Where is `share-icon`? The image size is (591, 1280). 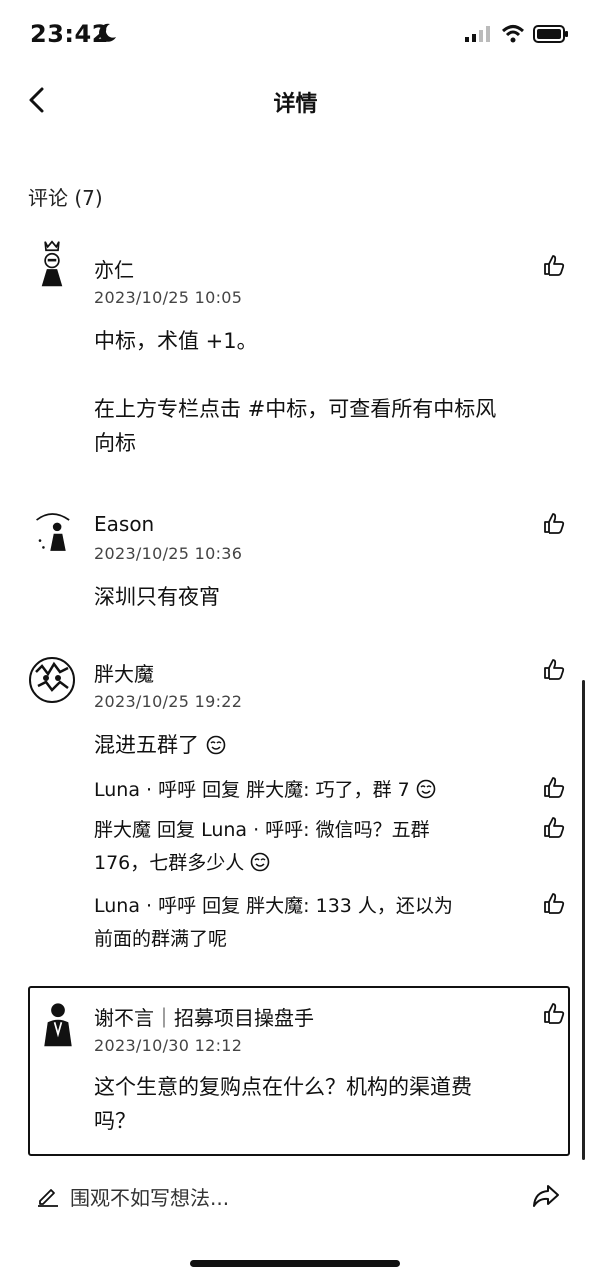
share-icon is located at coordinates (546, 1196).